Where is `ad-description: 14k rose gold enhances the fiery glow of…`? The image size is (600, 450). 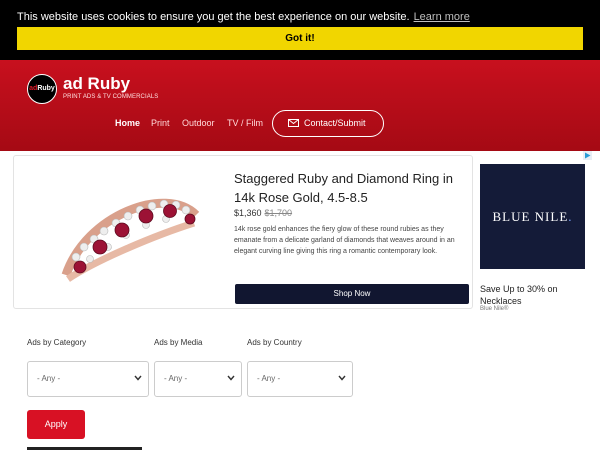
ad-description: 14k rose gold enhances the fiery glow of… is located at coordinates (344, 240).